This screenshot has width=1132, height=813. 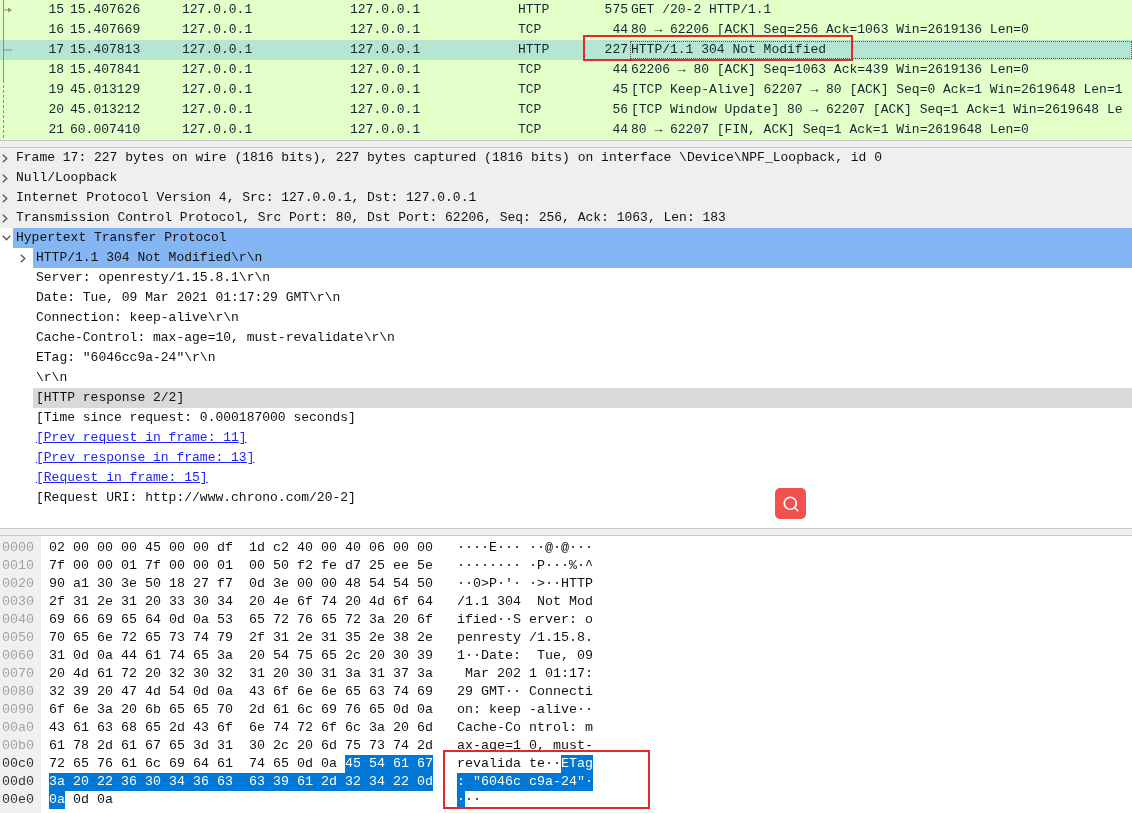 I want to click on hex-bytes: 0a, so click(x=57, y=800).